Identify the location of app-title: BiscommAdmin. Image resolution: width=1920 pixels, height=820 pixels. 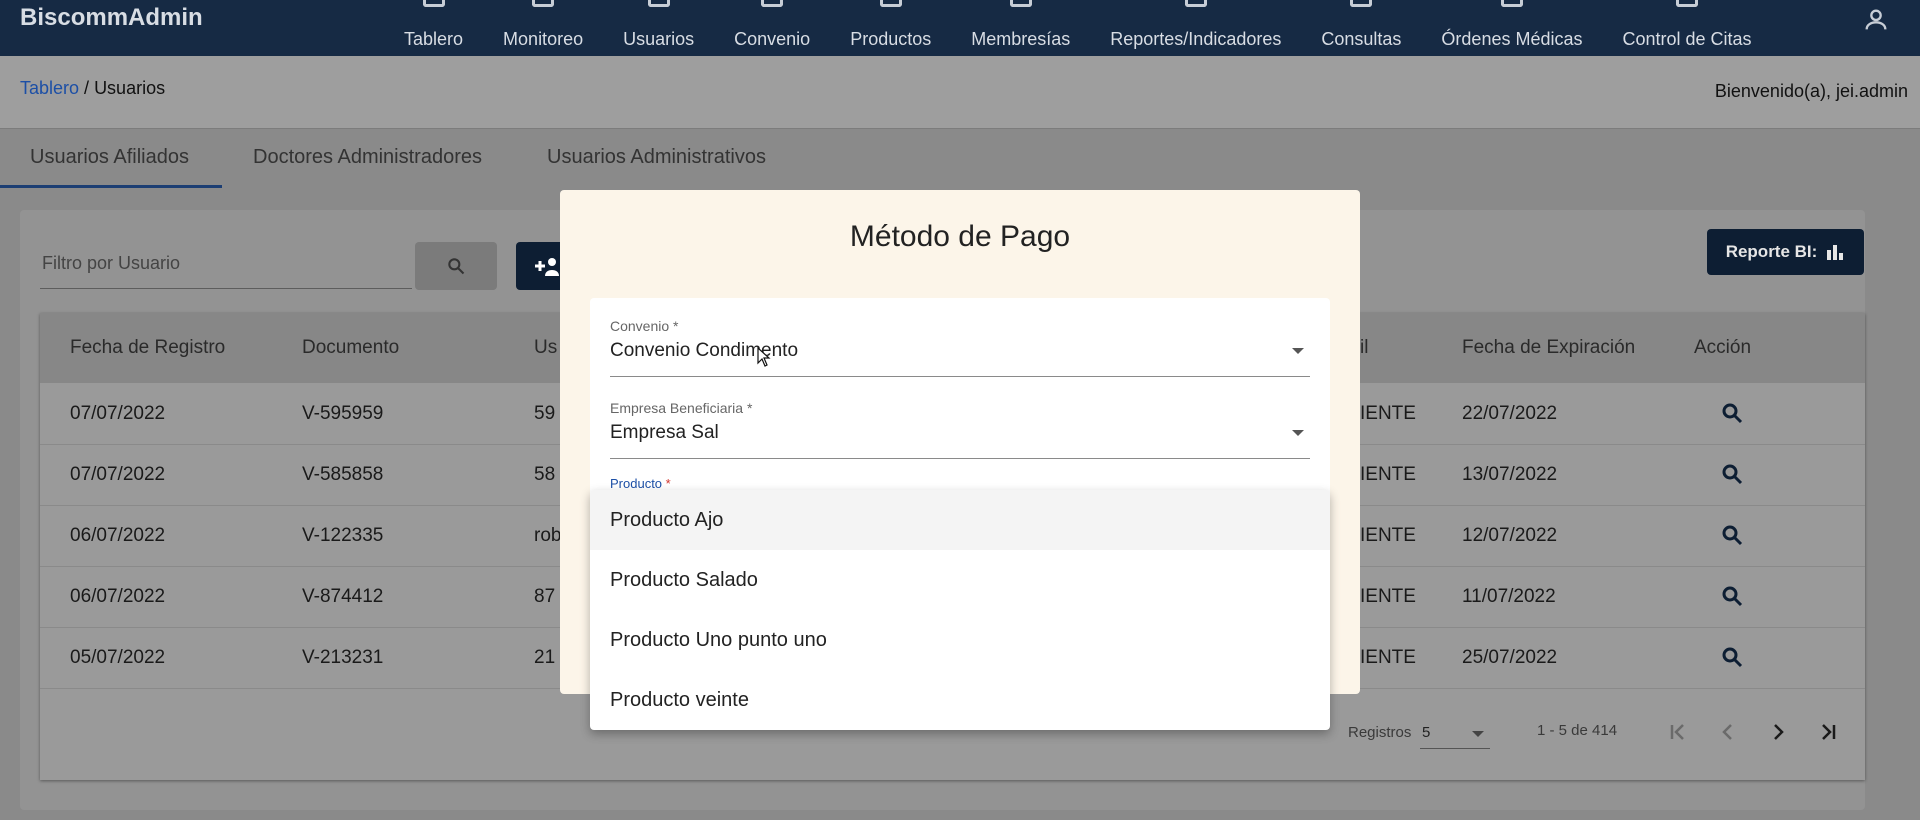
(111, 18).